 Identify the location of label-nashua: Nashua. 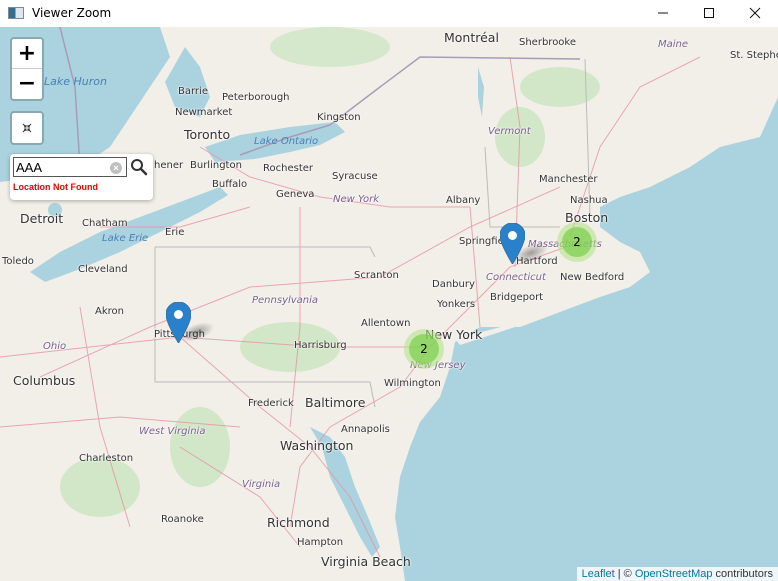
(589, 200).